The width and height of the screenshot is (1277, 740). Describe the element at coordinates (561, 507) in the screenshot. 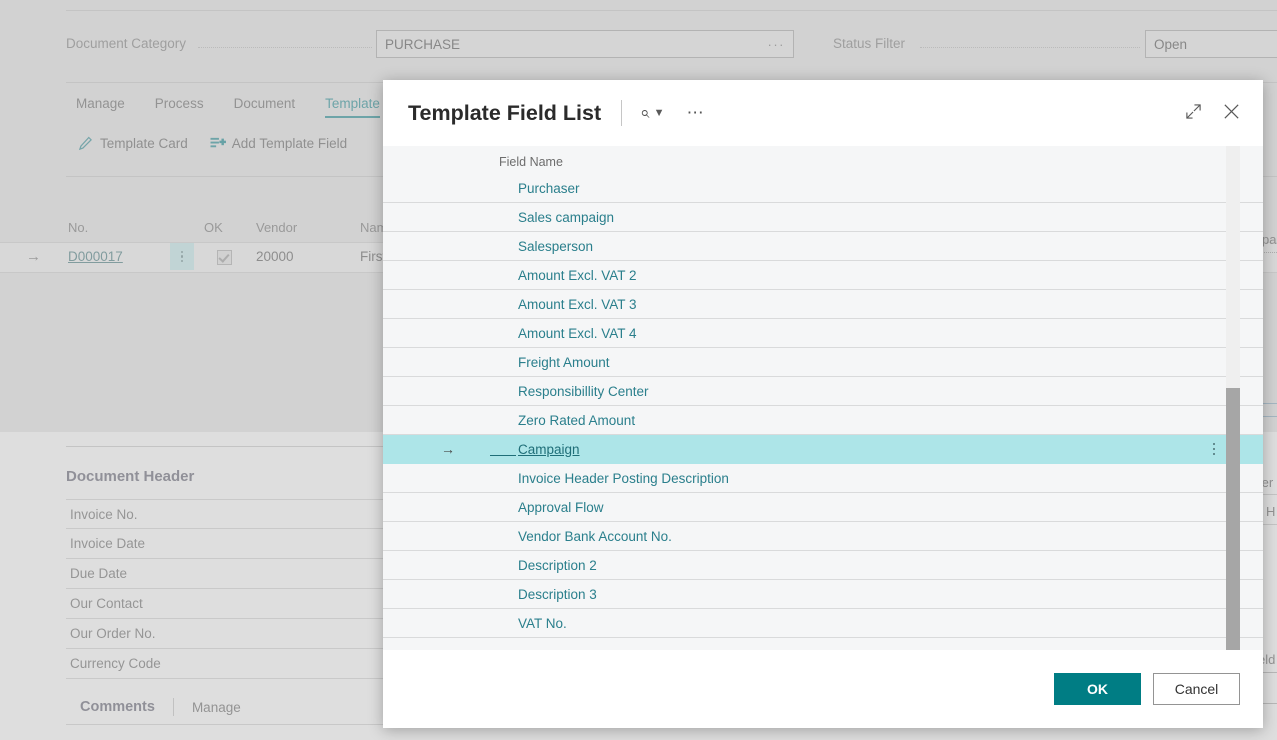

I see `list-item-label: Approval Flow` at that location.